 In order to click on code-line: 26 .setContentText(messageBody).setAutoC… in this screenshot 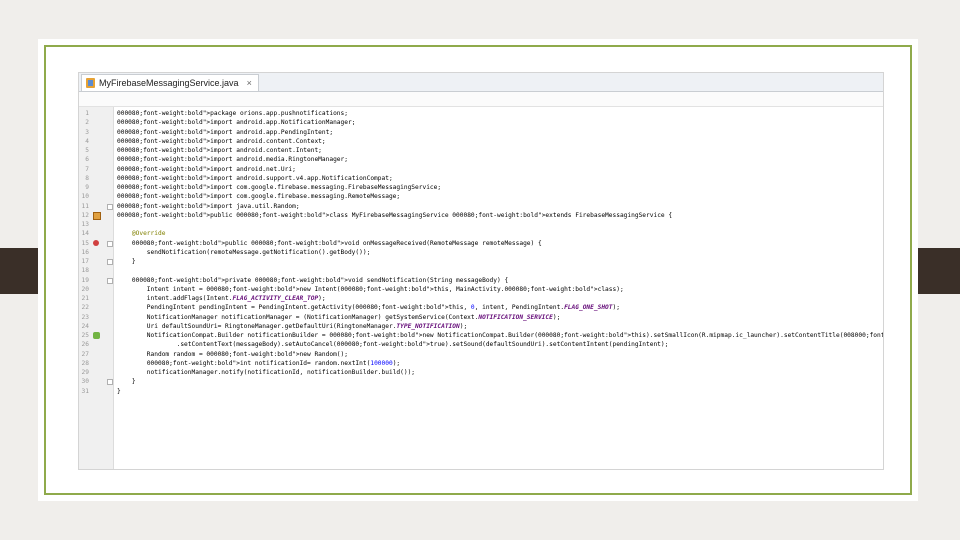, I will do `click(481, 344)`.